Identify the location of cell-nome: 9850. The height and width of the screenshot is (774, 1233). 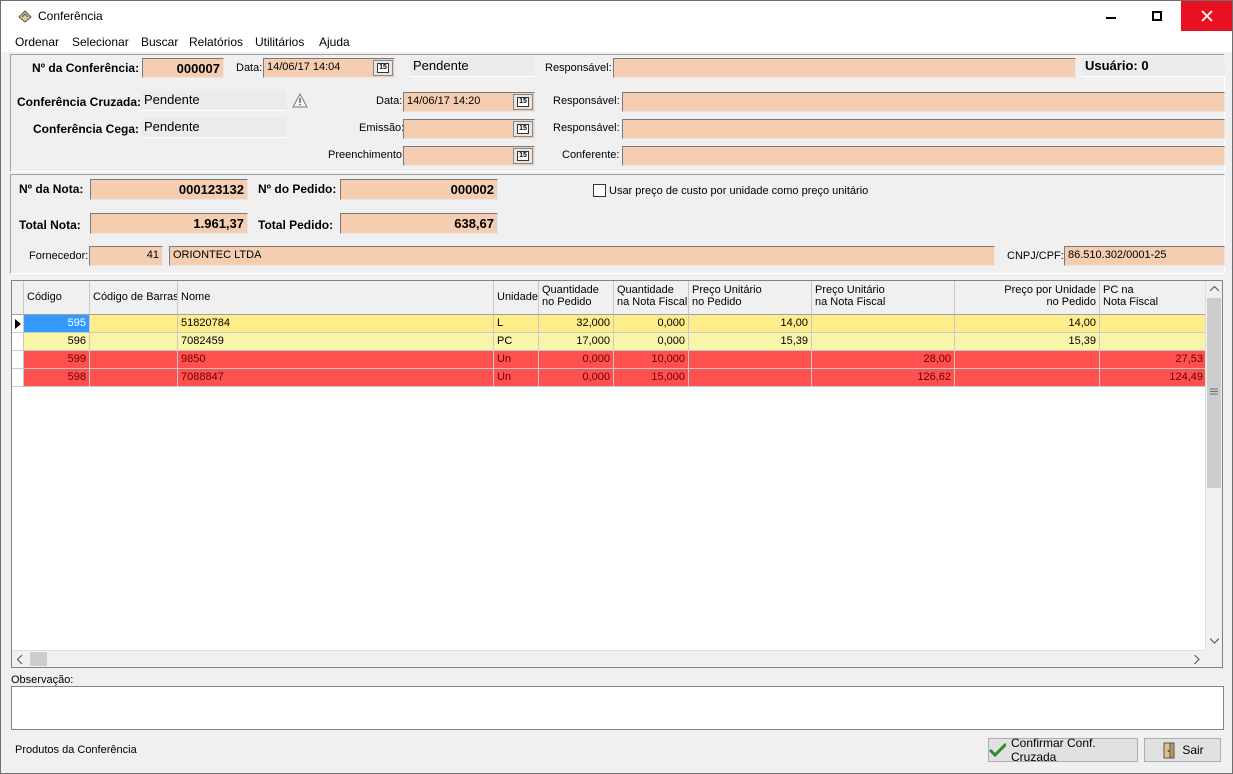
(336, 360).